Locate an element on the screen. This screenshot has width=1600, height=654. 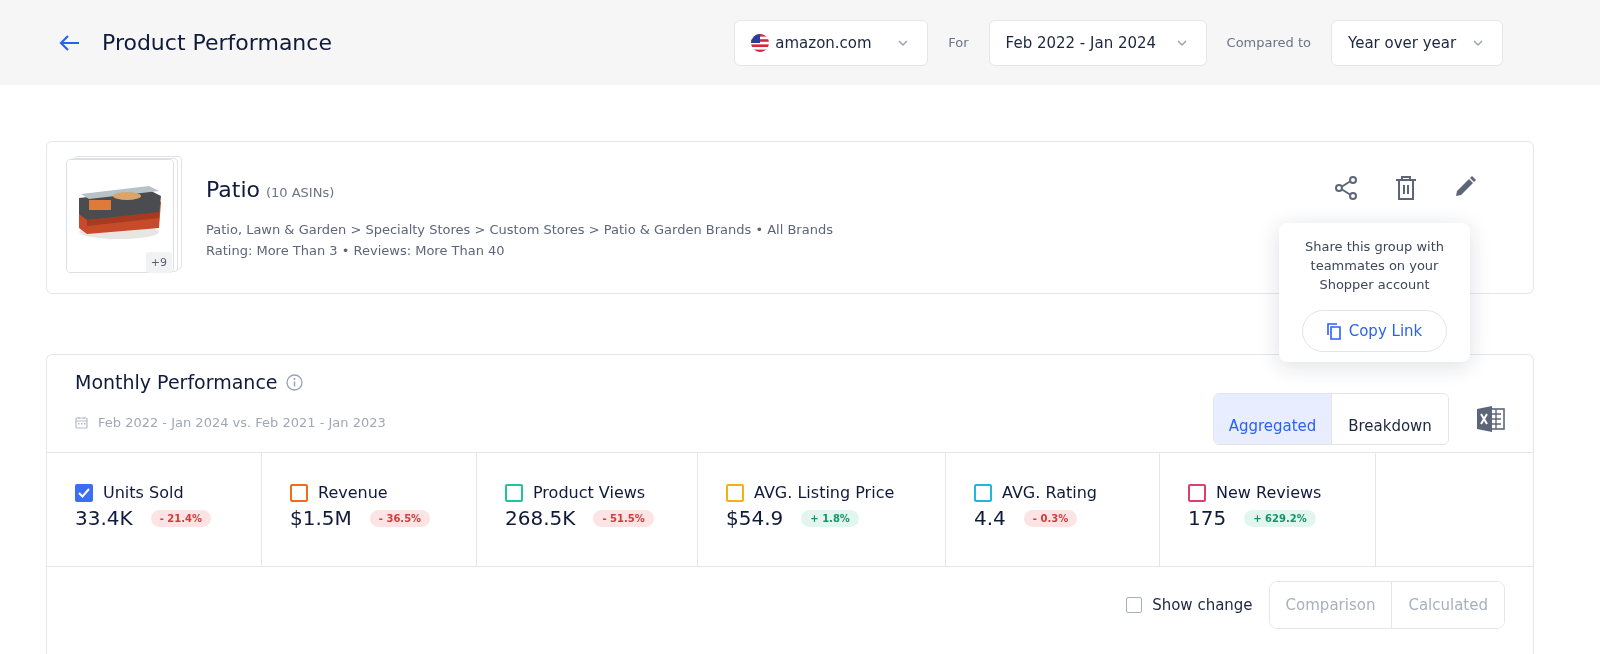
metric-value: 33.4K is located at coordinates (104, 518).